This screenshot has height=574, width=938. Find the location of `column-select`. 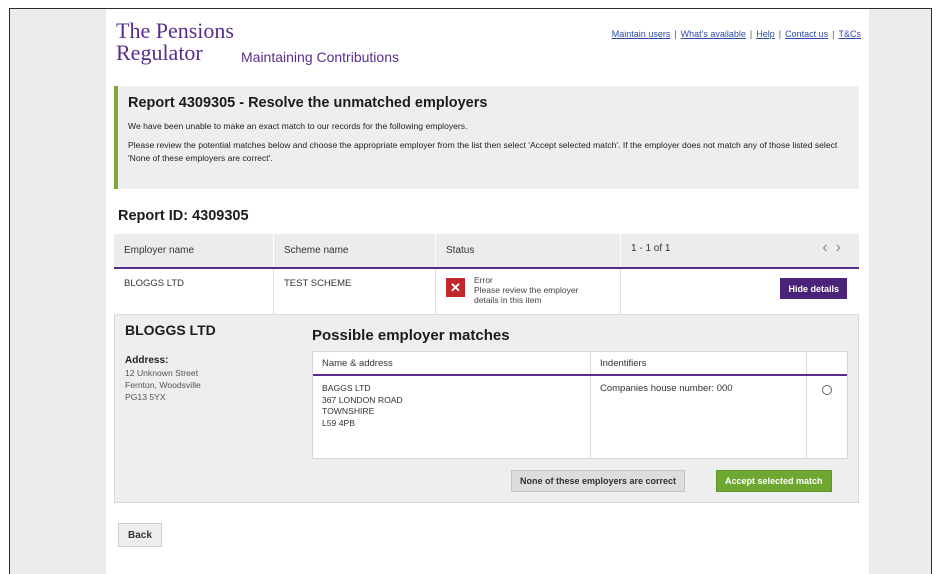

column-select is located at coordinates (827, 363).